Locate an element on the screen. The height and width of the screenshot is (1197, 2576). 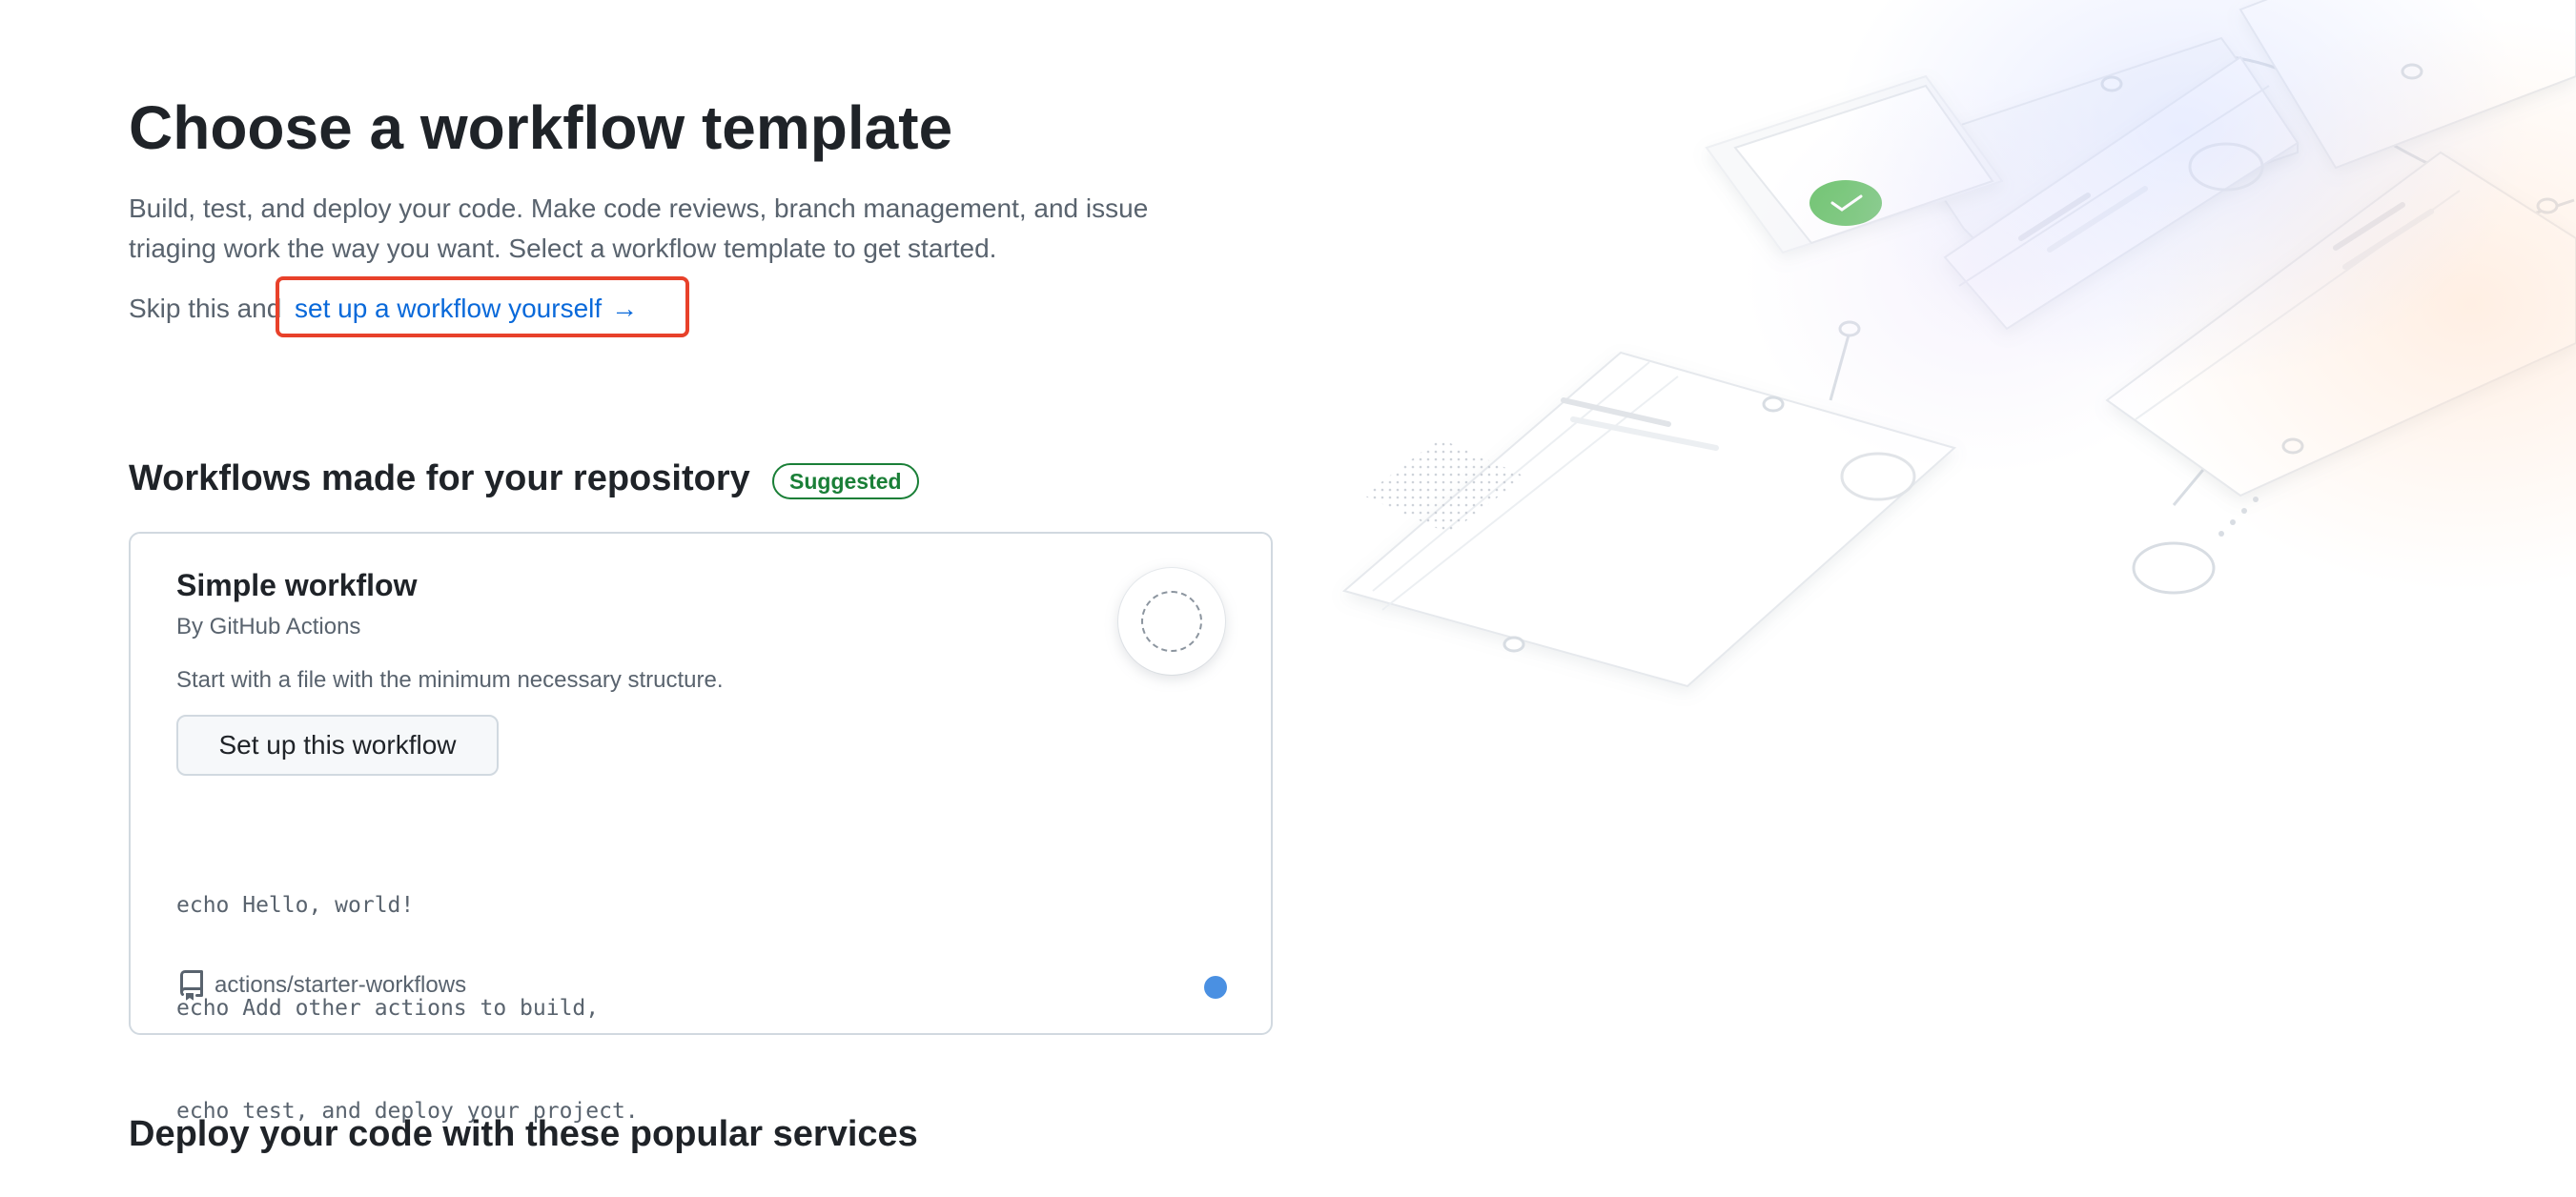
suggested-badge: Suggested is located at coordinates (845, 481).